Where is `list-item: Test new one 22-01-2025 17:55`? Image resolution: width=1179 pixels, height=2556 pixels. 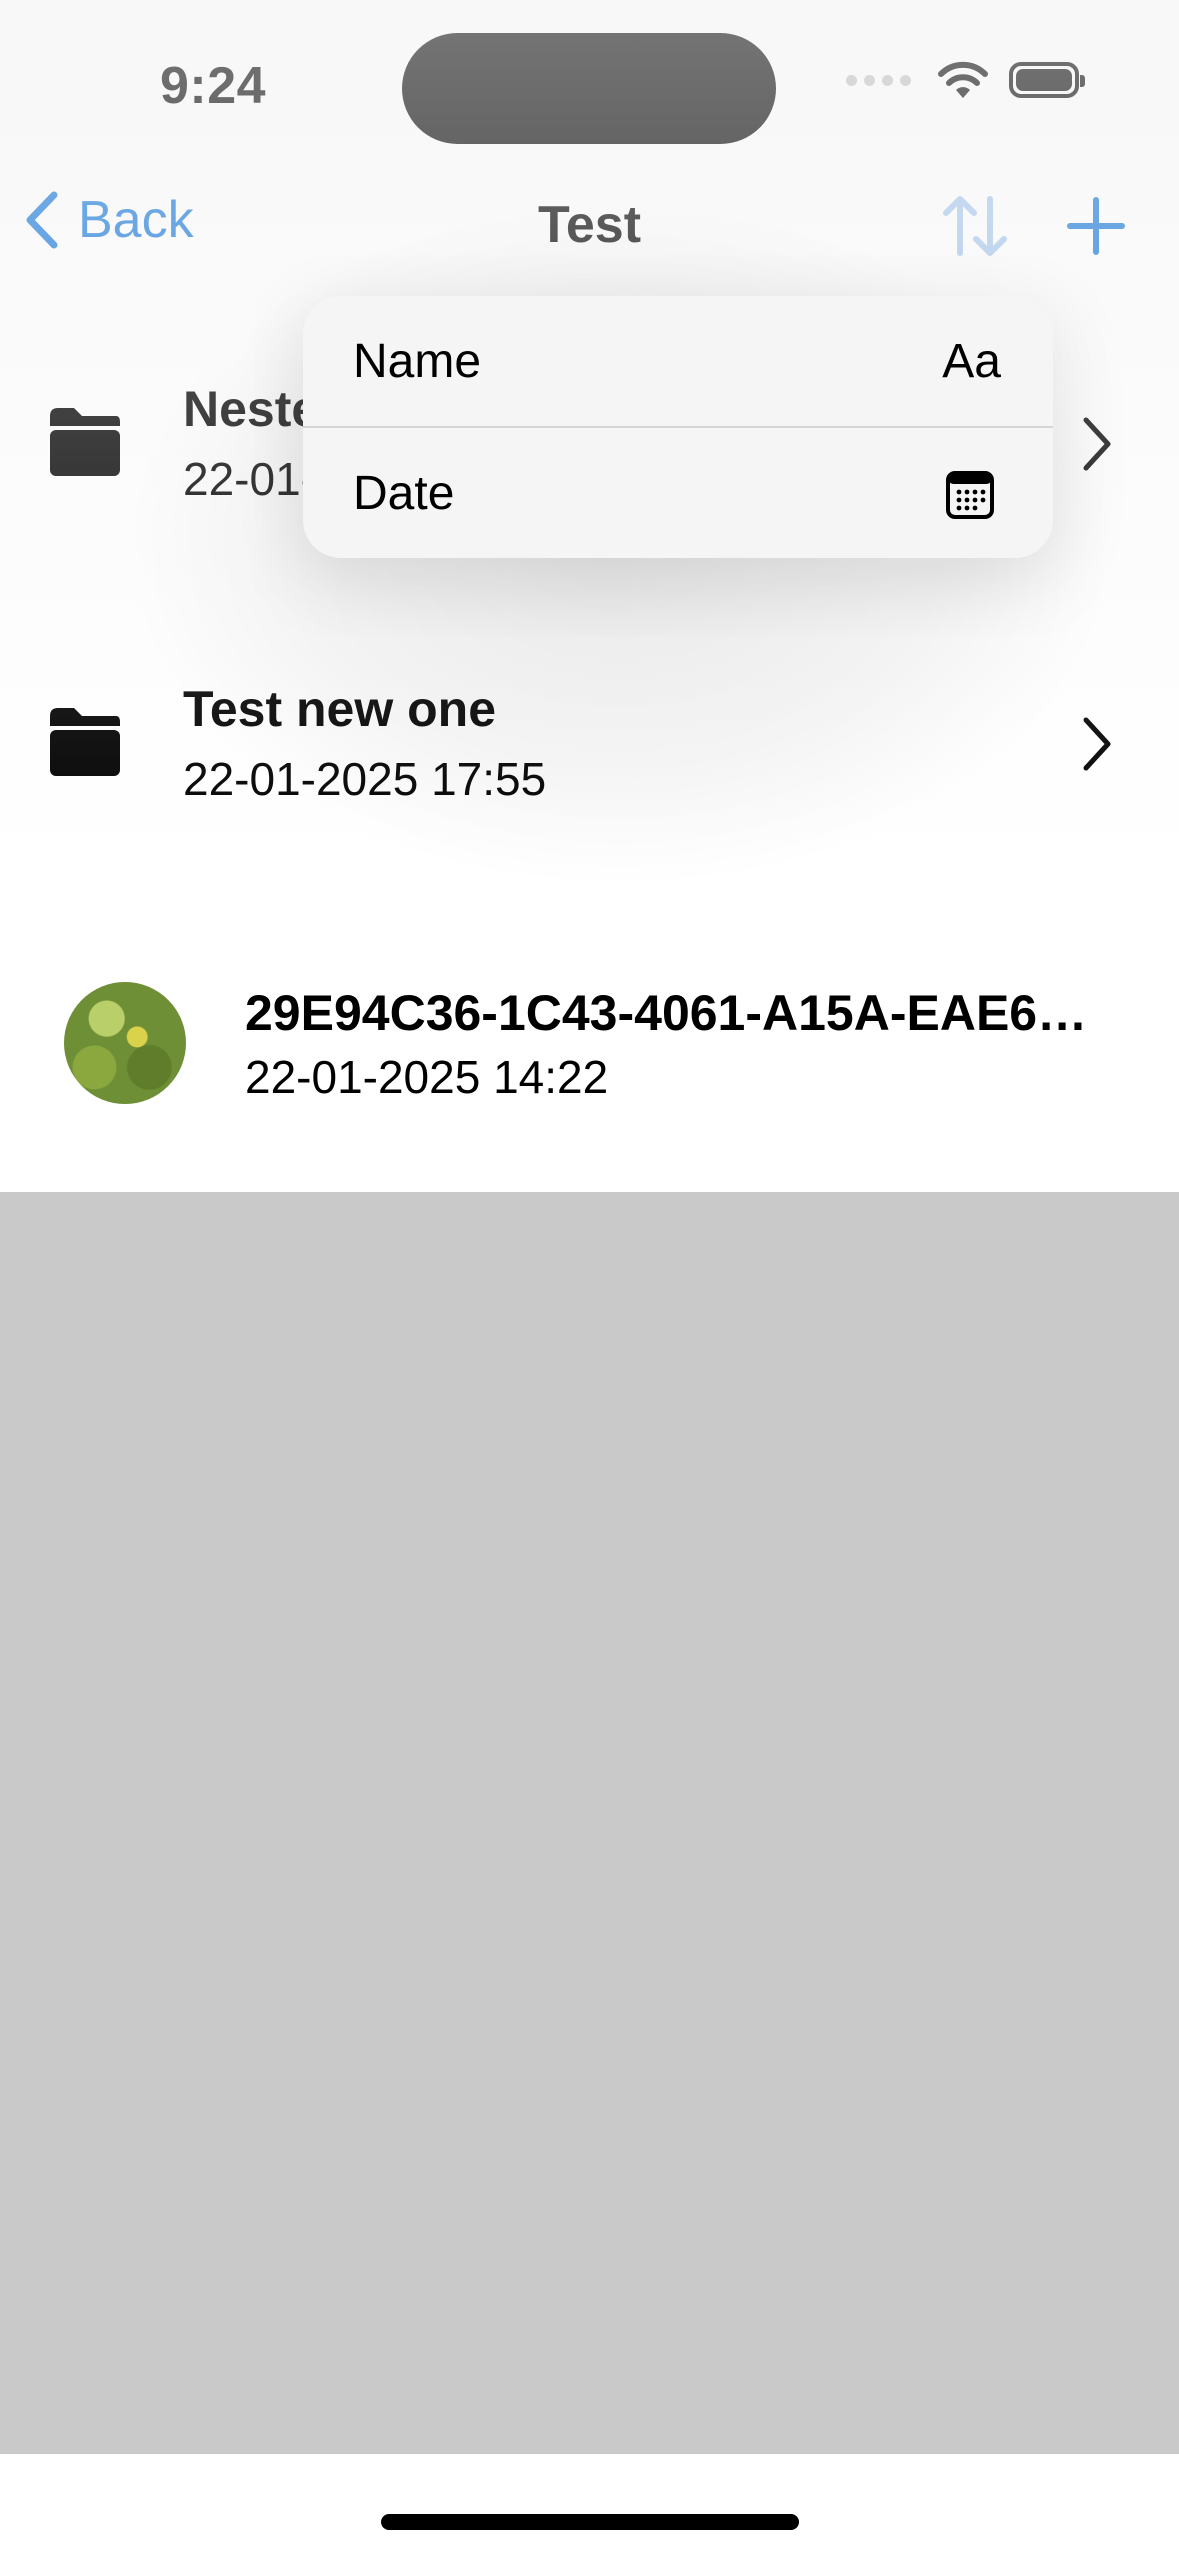
list-item: Test new one 22-01-2025 17:55 is located at coordinates (589, 745).